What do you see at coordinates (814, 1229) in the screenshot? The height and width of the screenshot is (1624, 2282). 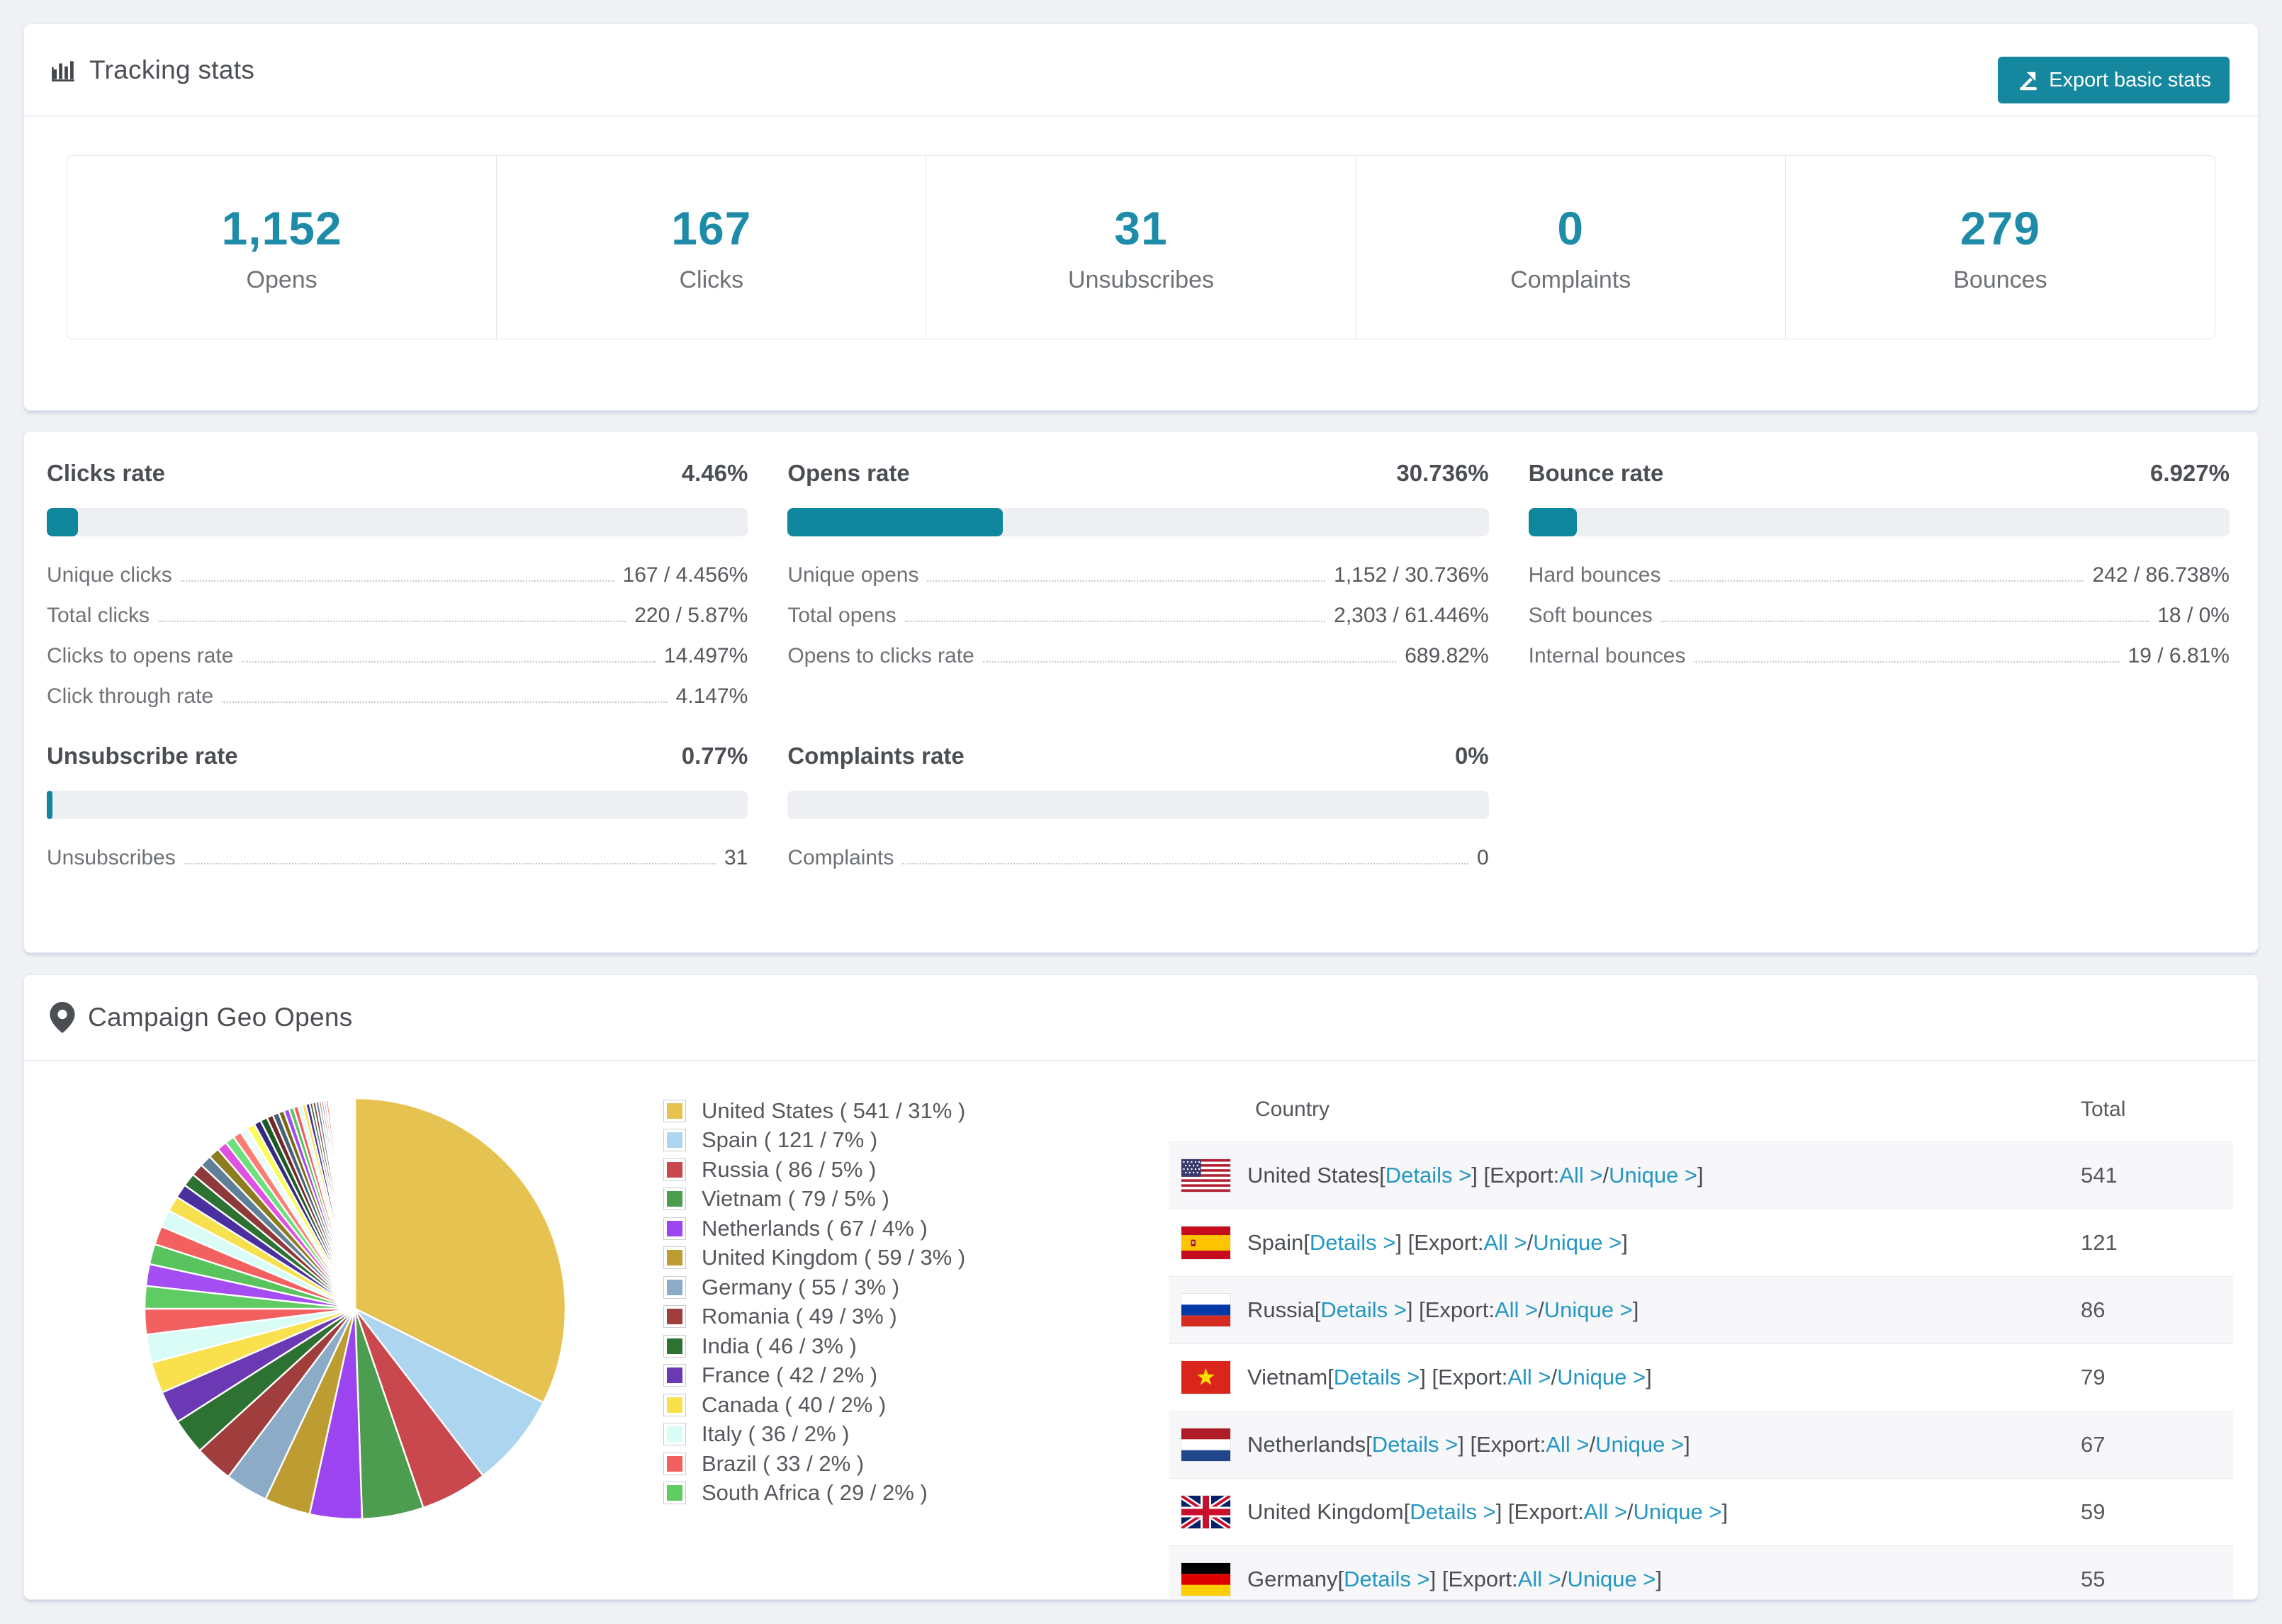 I see `legend-item-netherlands: Netherlands ( 67 / 4% )` at bounding box center [814, 1229].